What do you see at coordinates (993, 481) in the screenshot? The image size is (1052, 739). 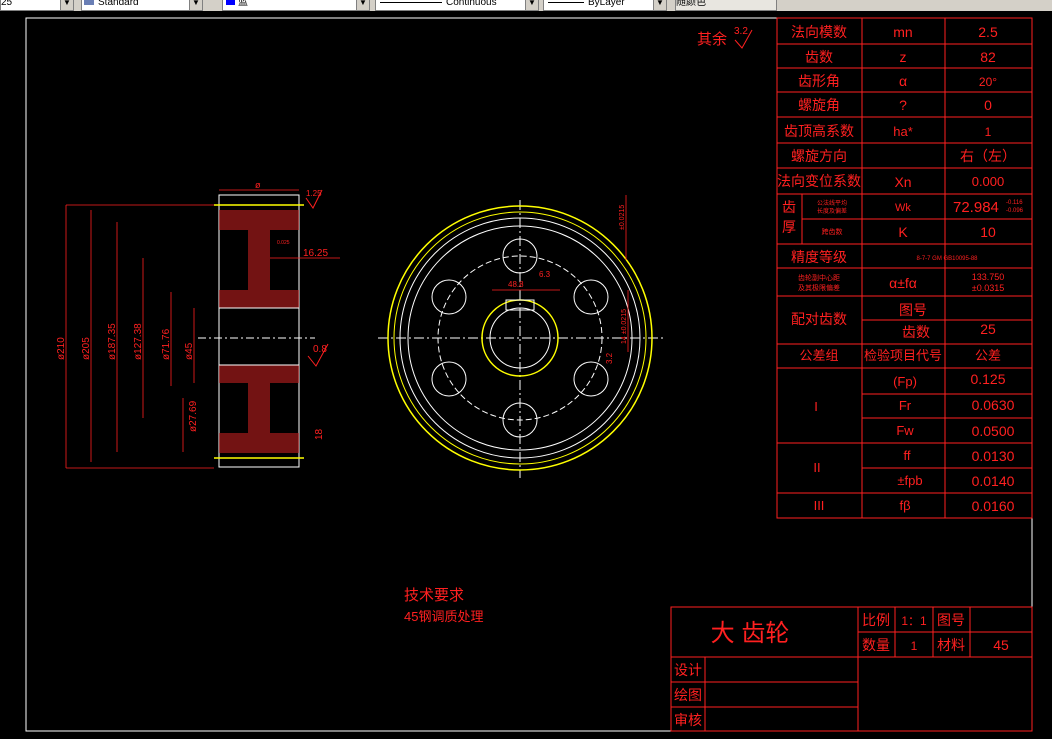 I see `tol-value: 0.0140` at bounding box center [993, 481].